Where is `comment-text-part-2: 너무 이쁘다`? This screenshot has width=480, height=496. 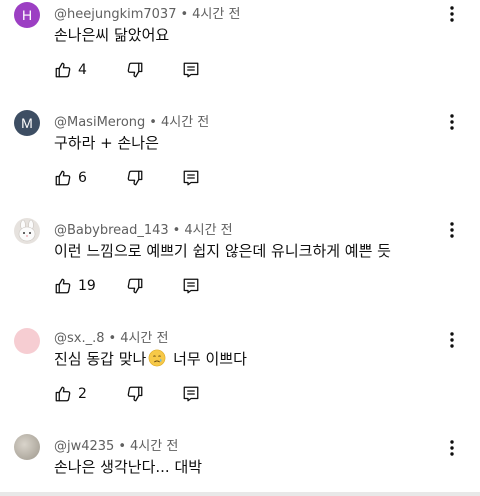 comment-text-part-2: 너무 이쁘다 is located at coordinates (207, 359).